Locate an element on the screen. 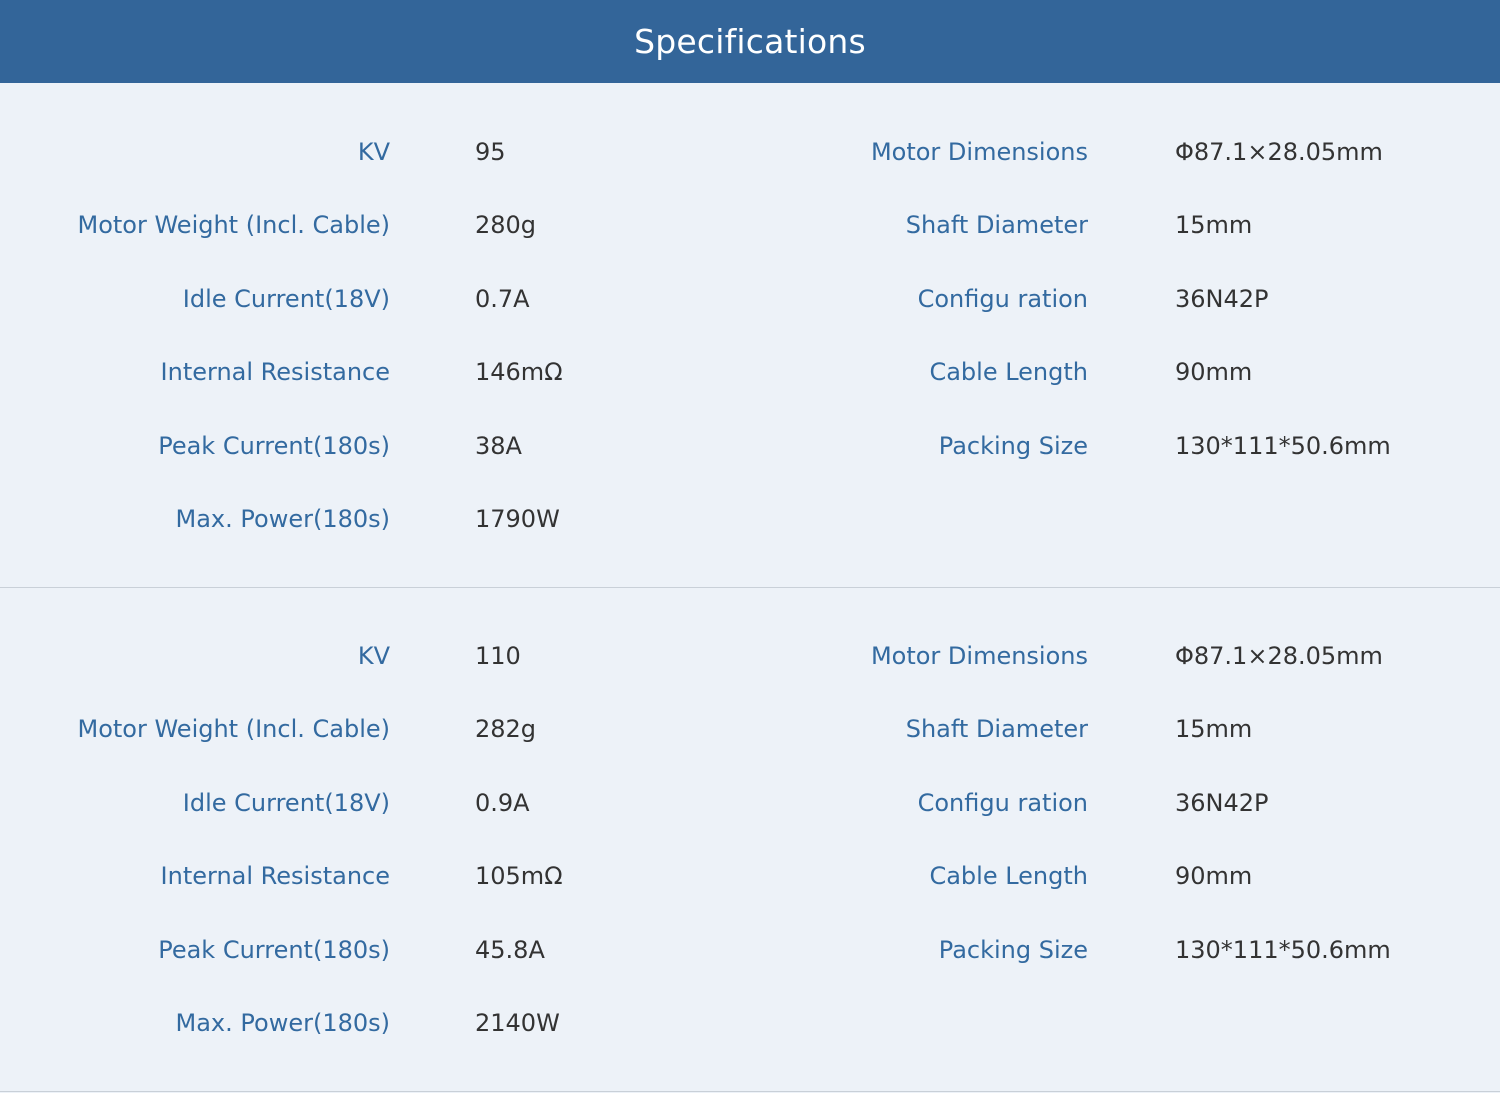 Image resolution: width=1500 pixels, height=1093 pixels. page-title: Specifications is located at coordinates (750, 41).